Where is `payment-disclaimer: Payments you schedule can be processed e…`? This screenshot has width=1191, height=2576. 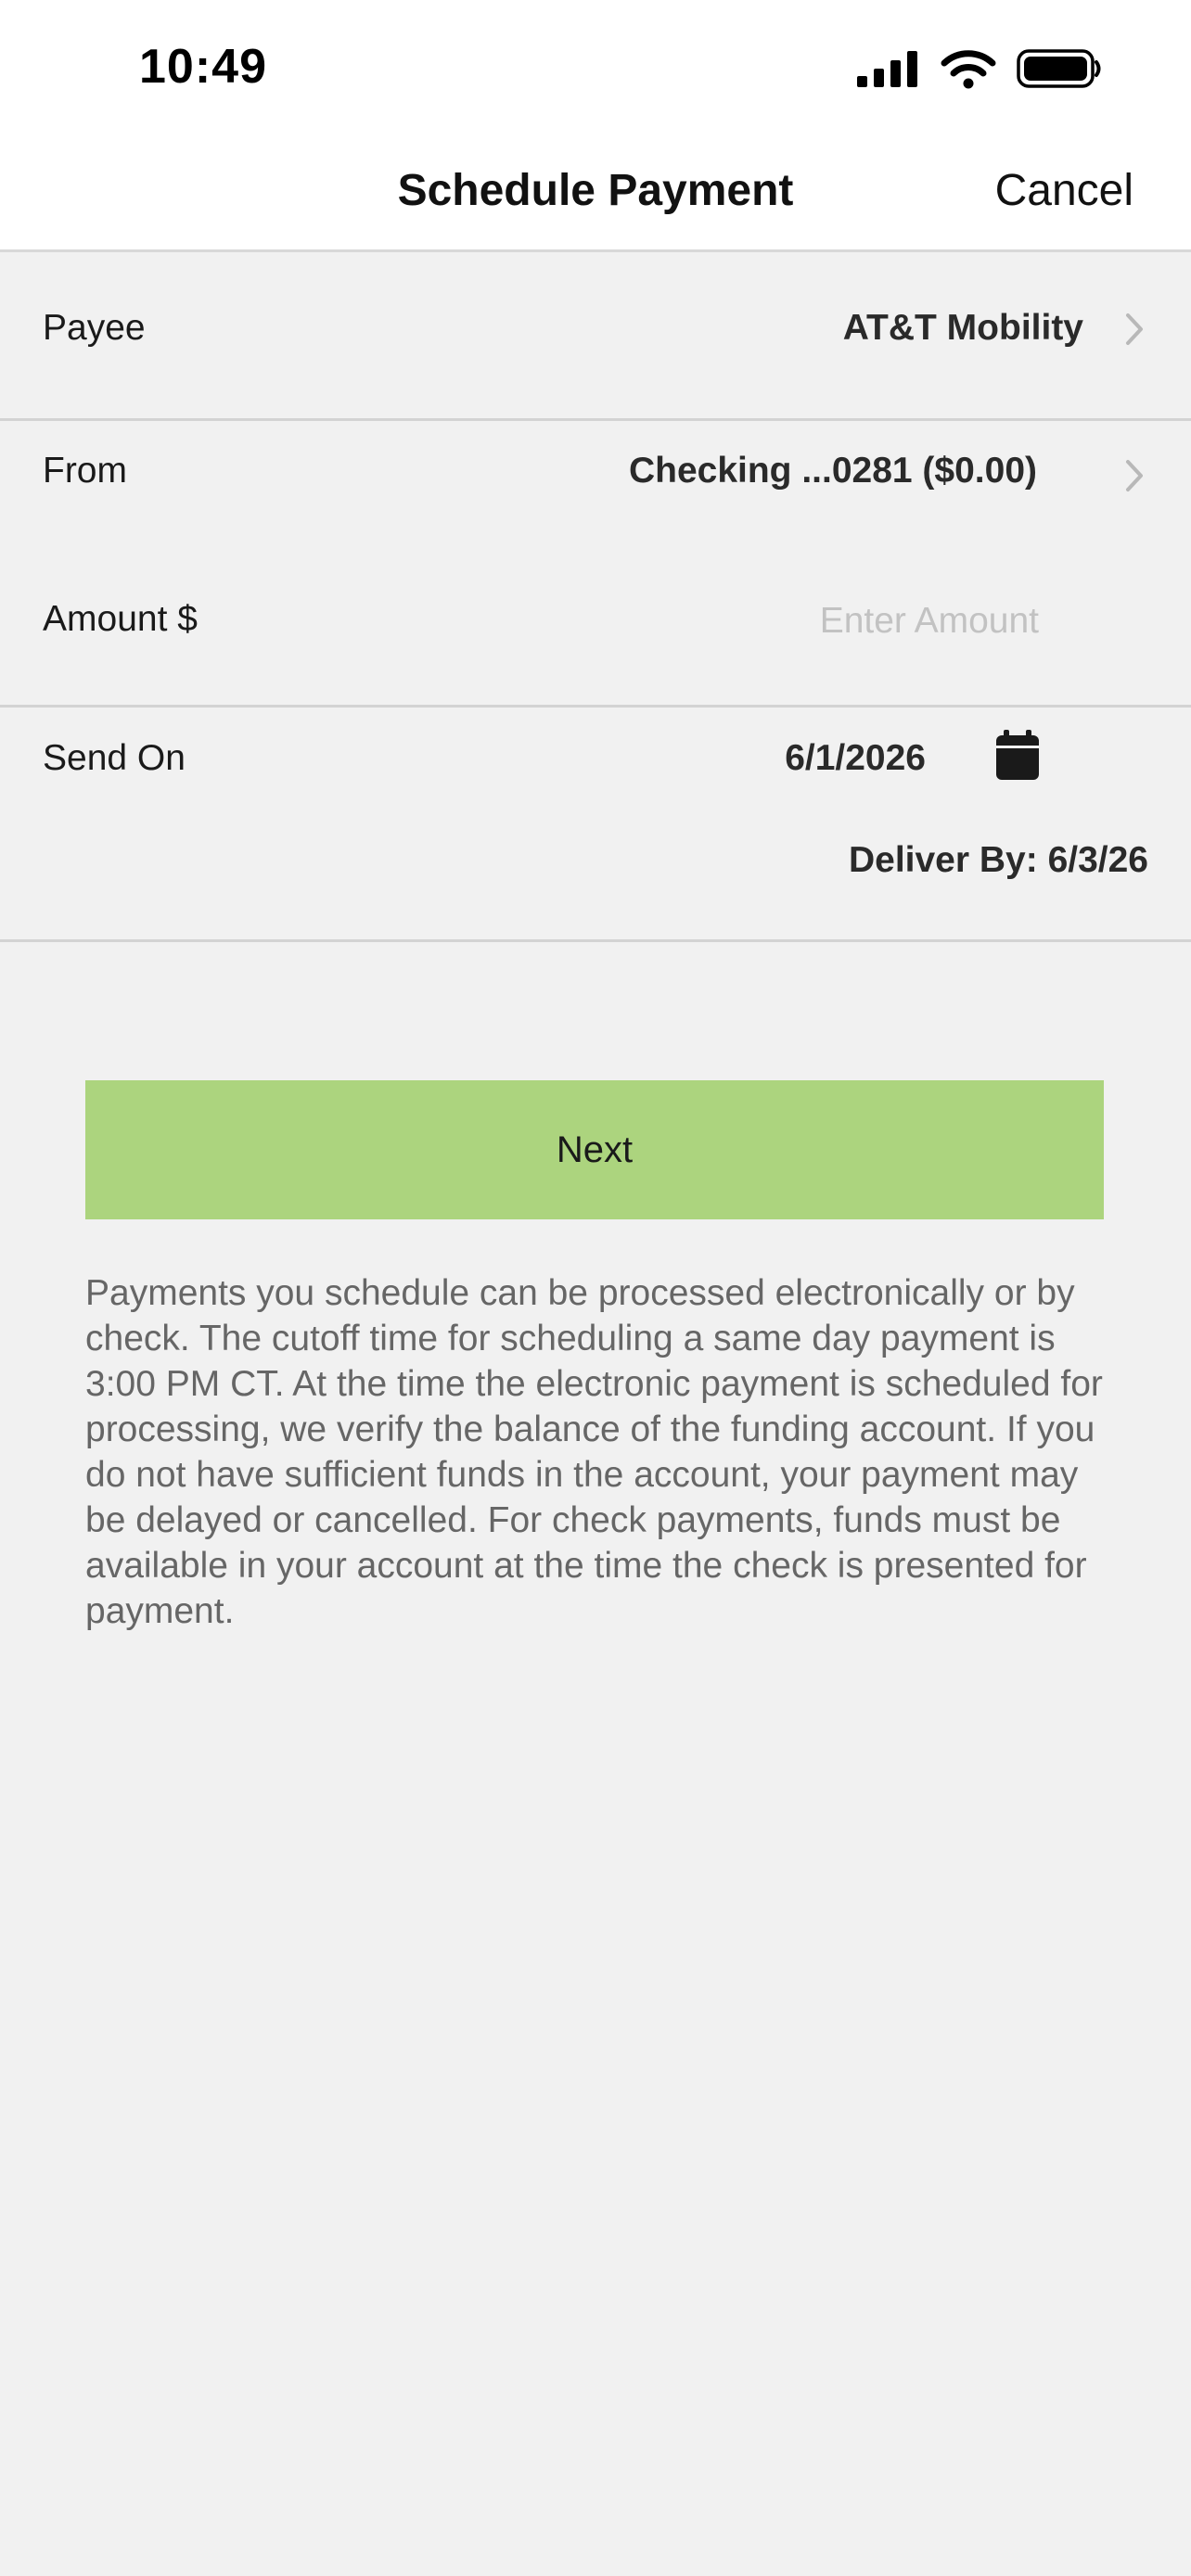
payment-disclaimer: Payments you schedule can be processed e… is located at coordinates (594, 1452).